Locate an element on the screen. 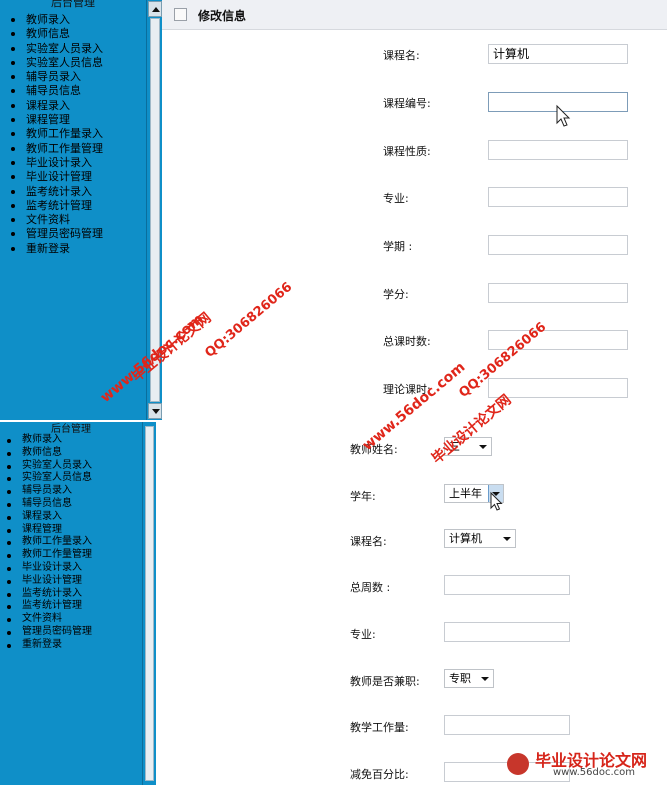  scrollbar-track is located at coordinates (149, 603).